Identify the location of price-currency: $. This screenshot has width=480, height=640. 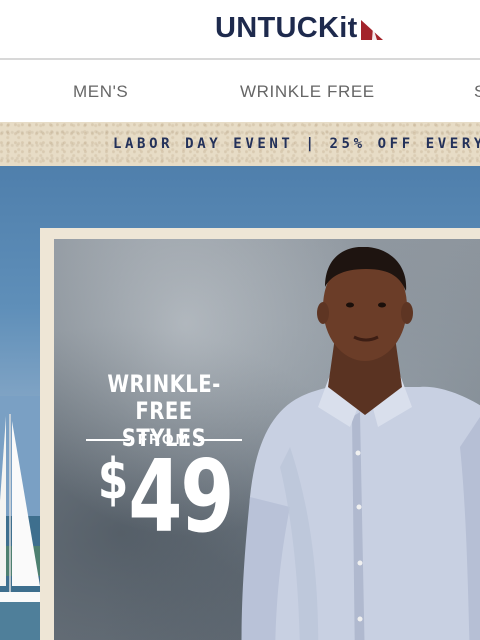
(113, 479).